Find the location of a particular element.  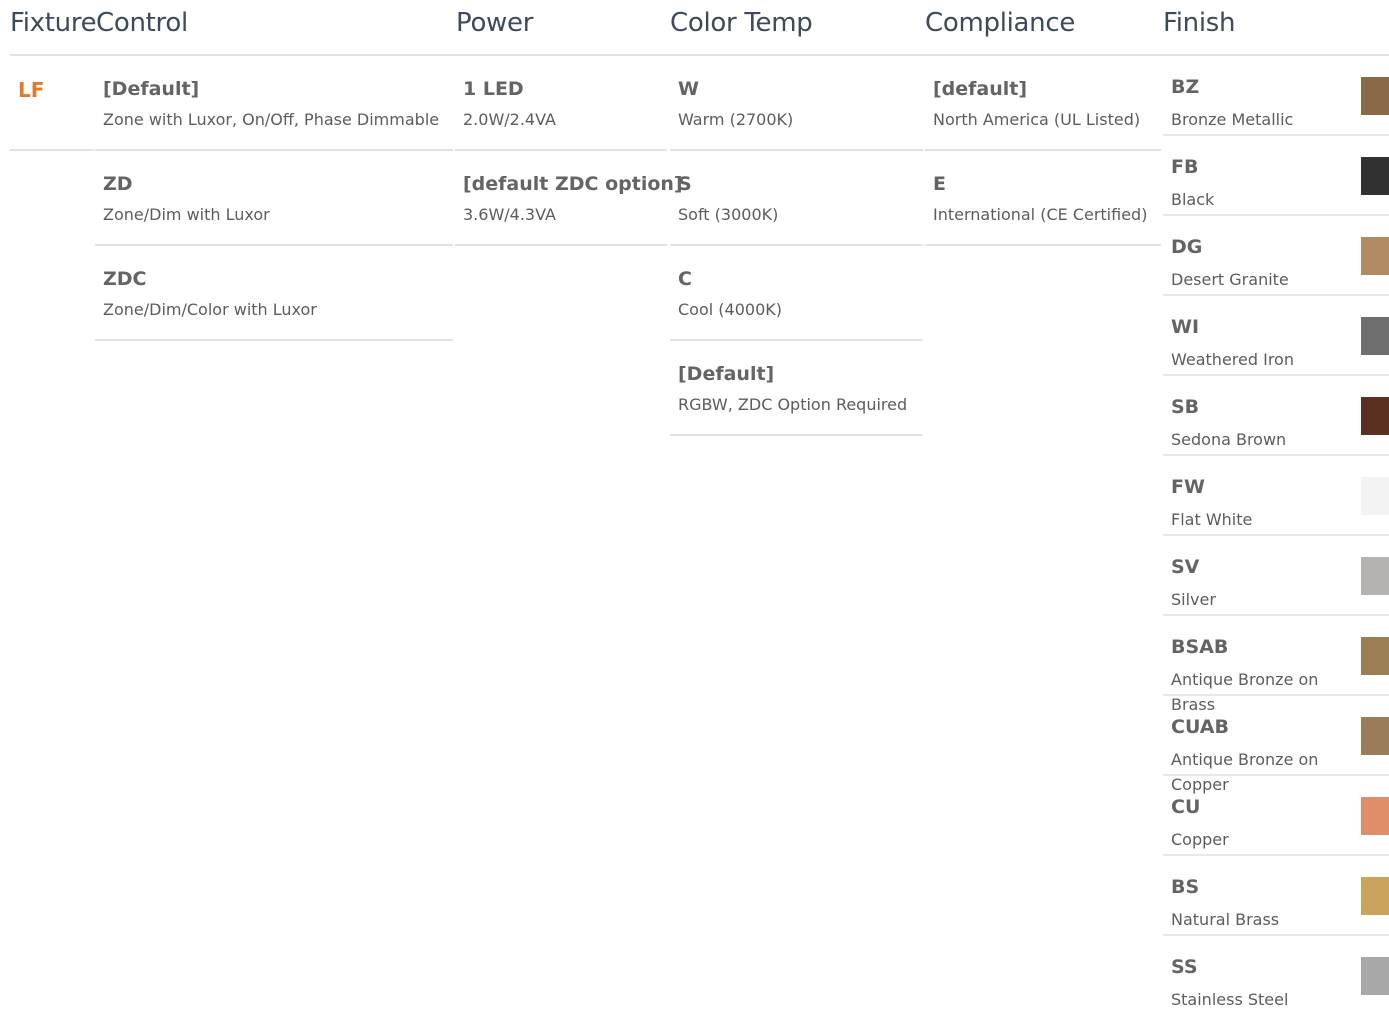

power-option: 1 LED 2.0W/2.4VA is located at coordinates (561, 103).